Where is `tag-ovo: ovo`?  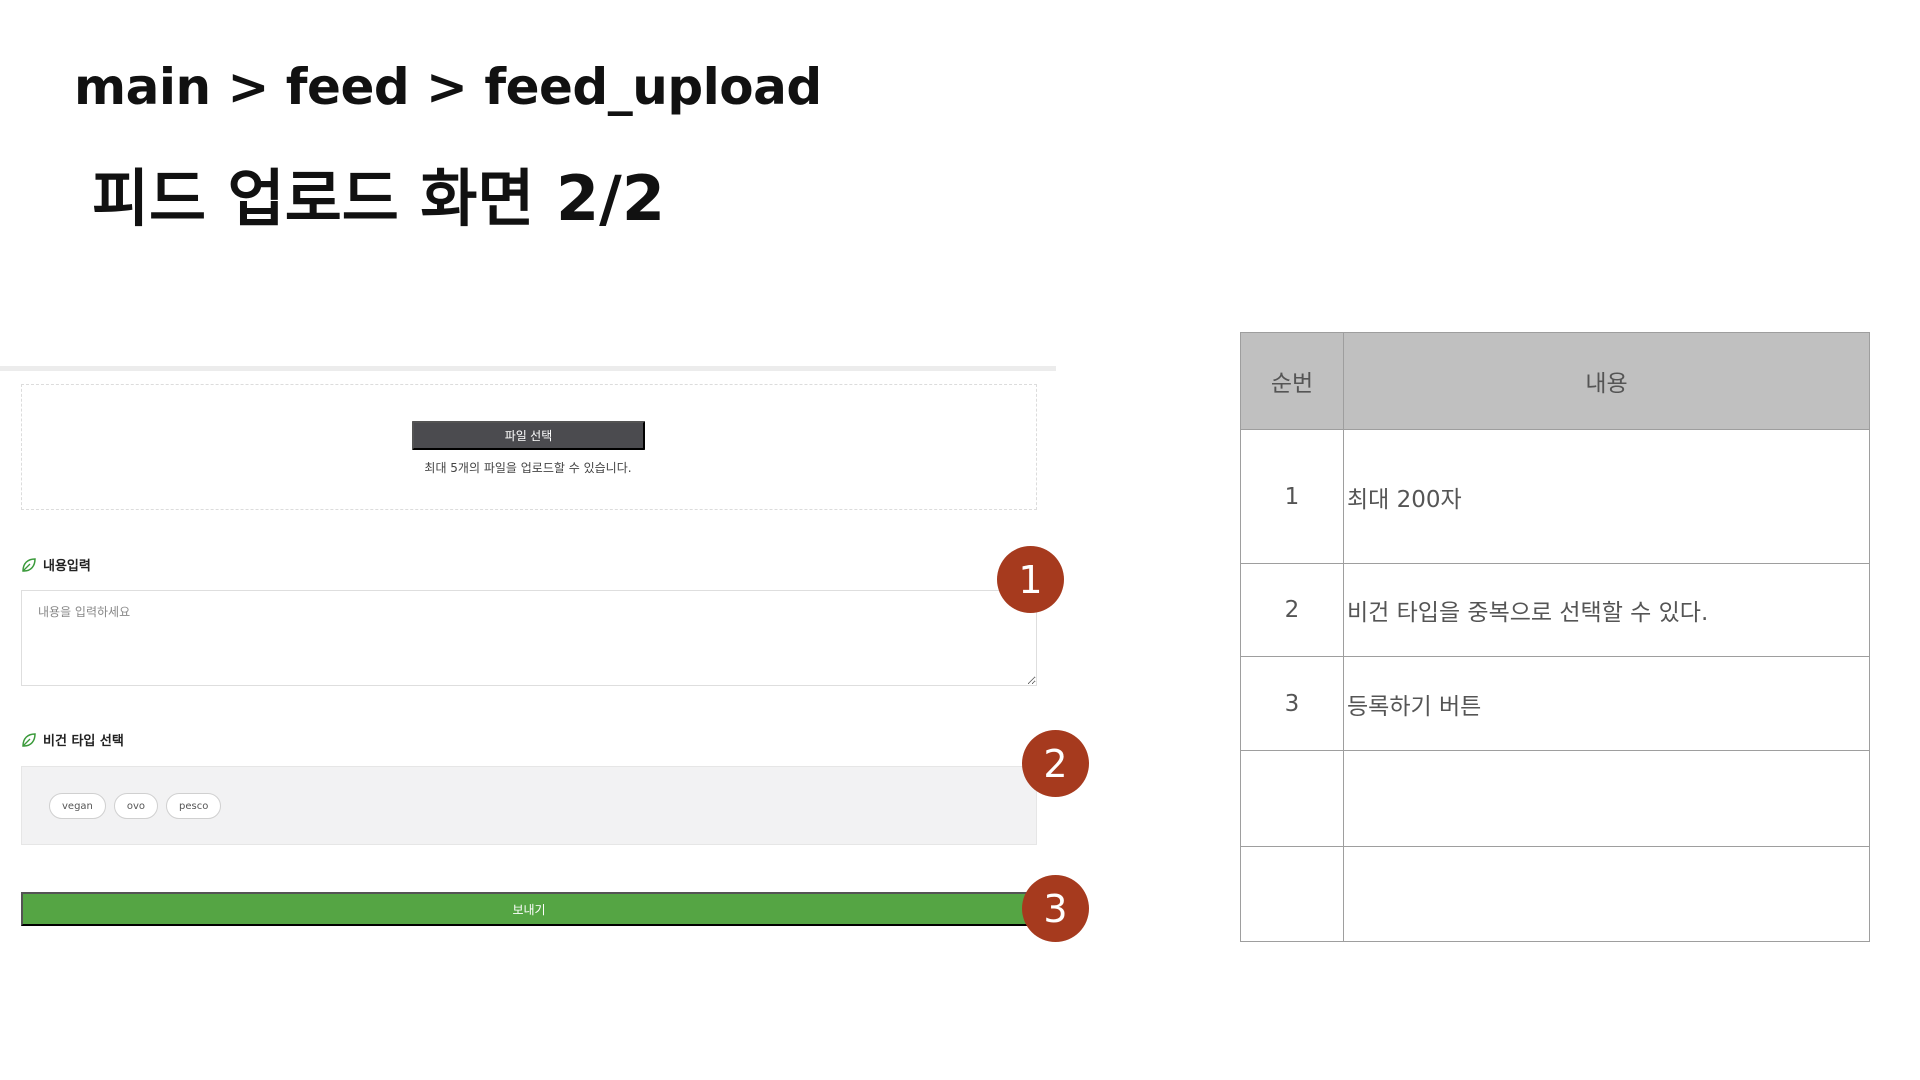
tag-ovo: ovo is located at coordinates (136, 806).